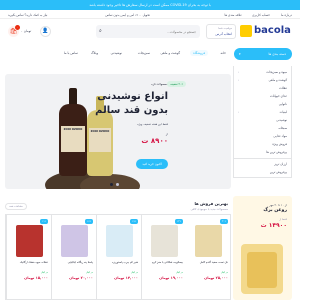 The height and width of the screenshot is (300, 320). I want to click on section-subtitle: محصولات جدید با موجودی کافی, so click(209, 209).